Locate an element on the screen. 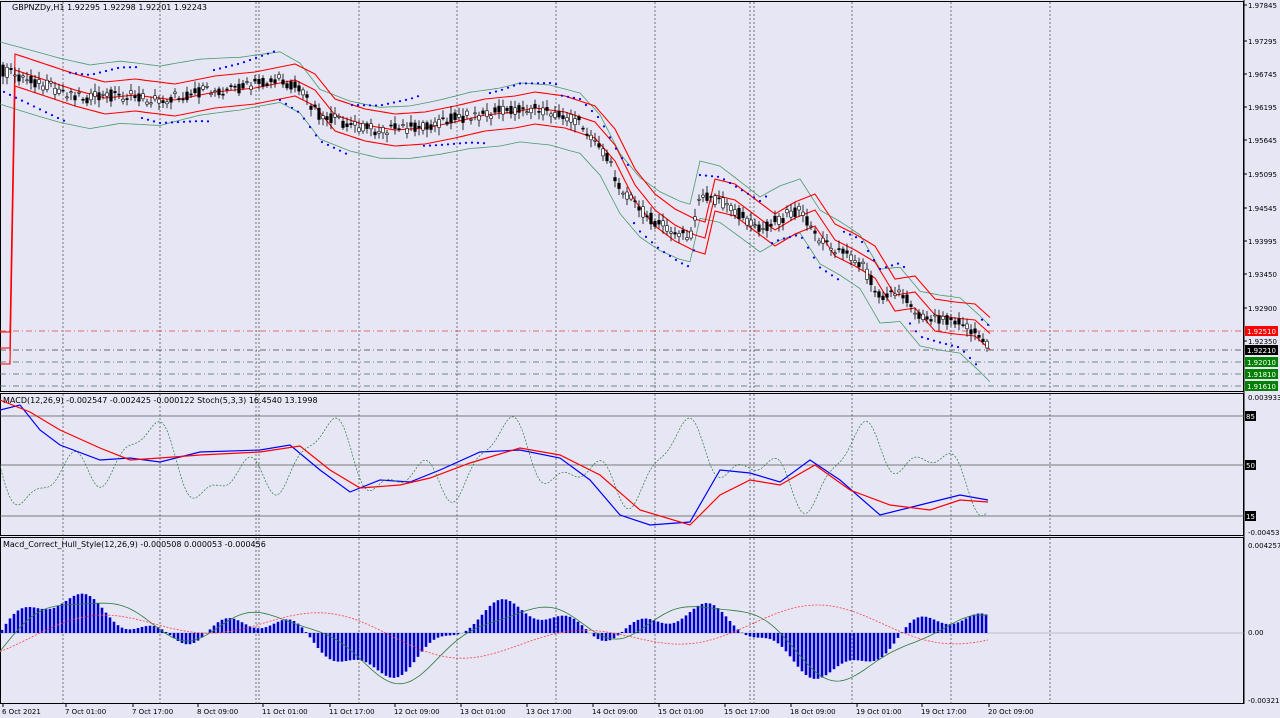  price-tick-label-0: 1.97845 is located at coordinates (1262, 6).